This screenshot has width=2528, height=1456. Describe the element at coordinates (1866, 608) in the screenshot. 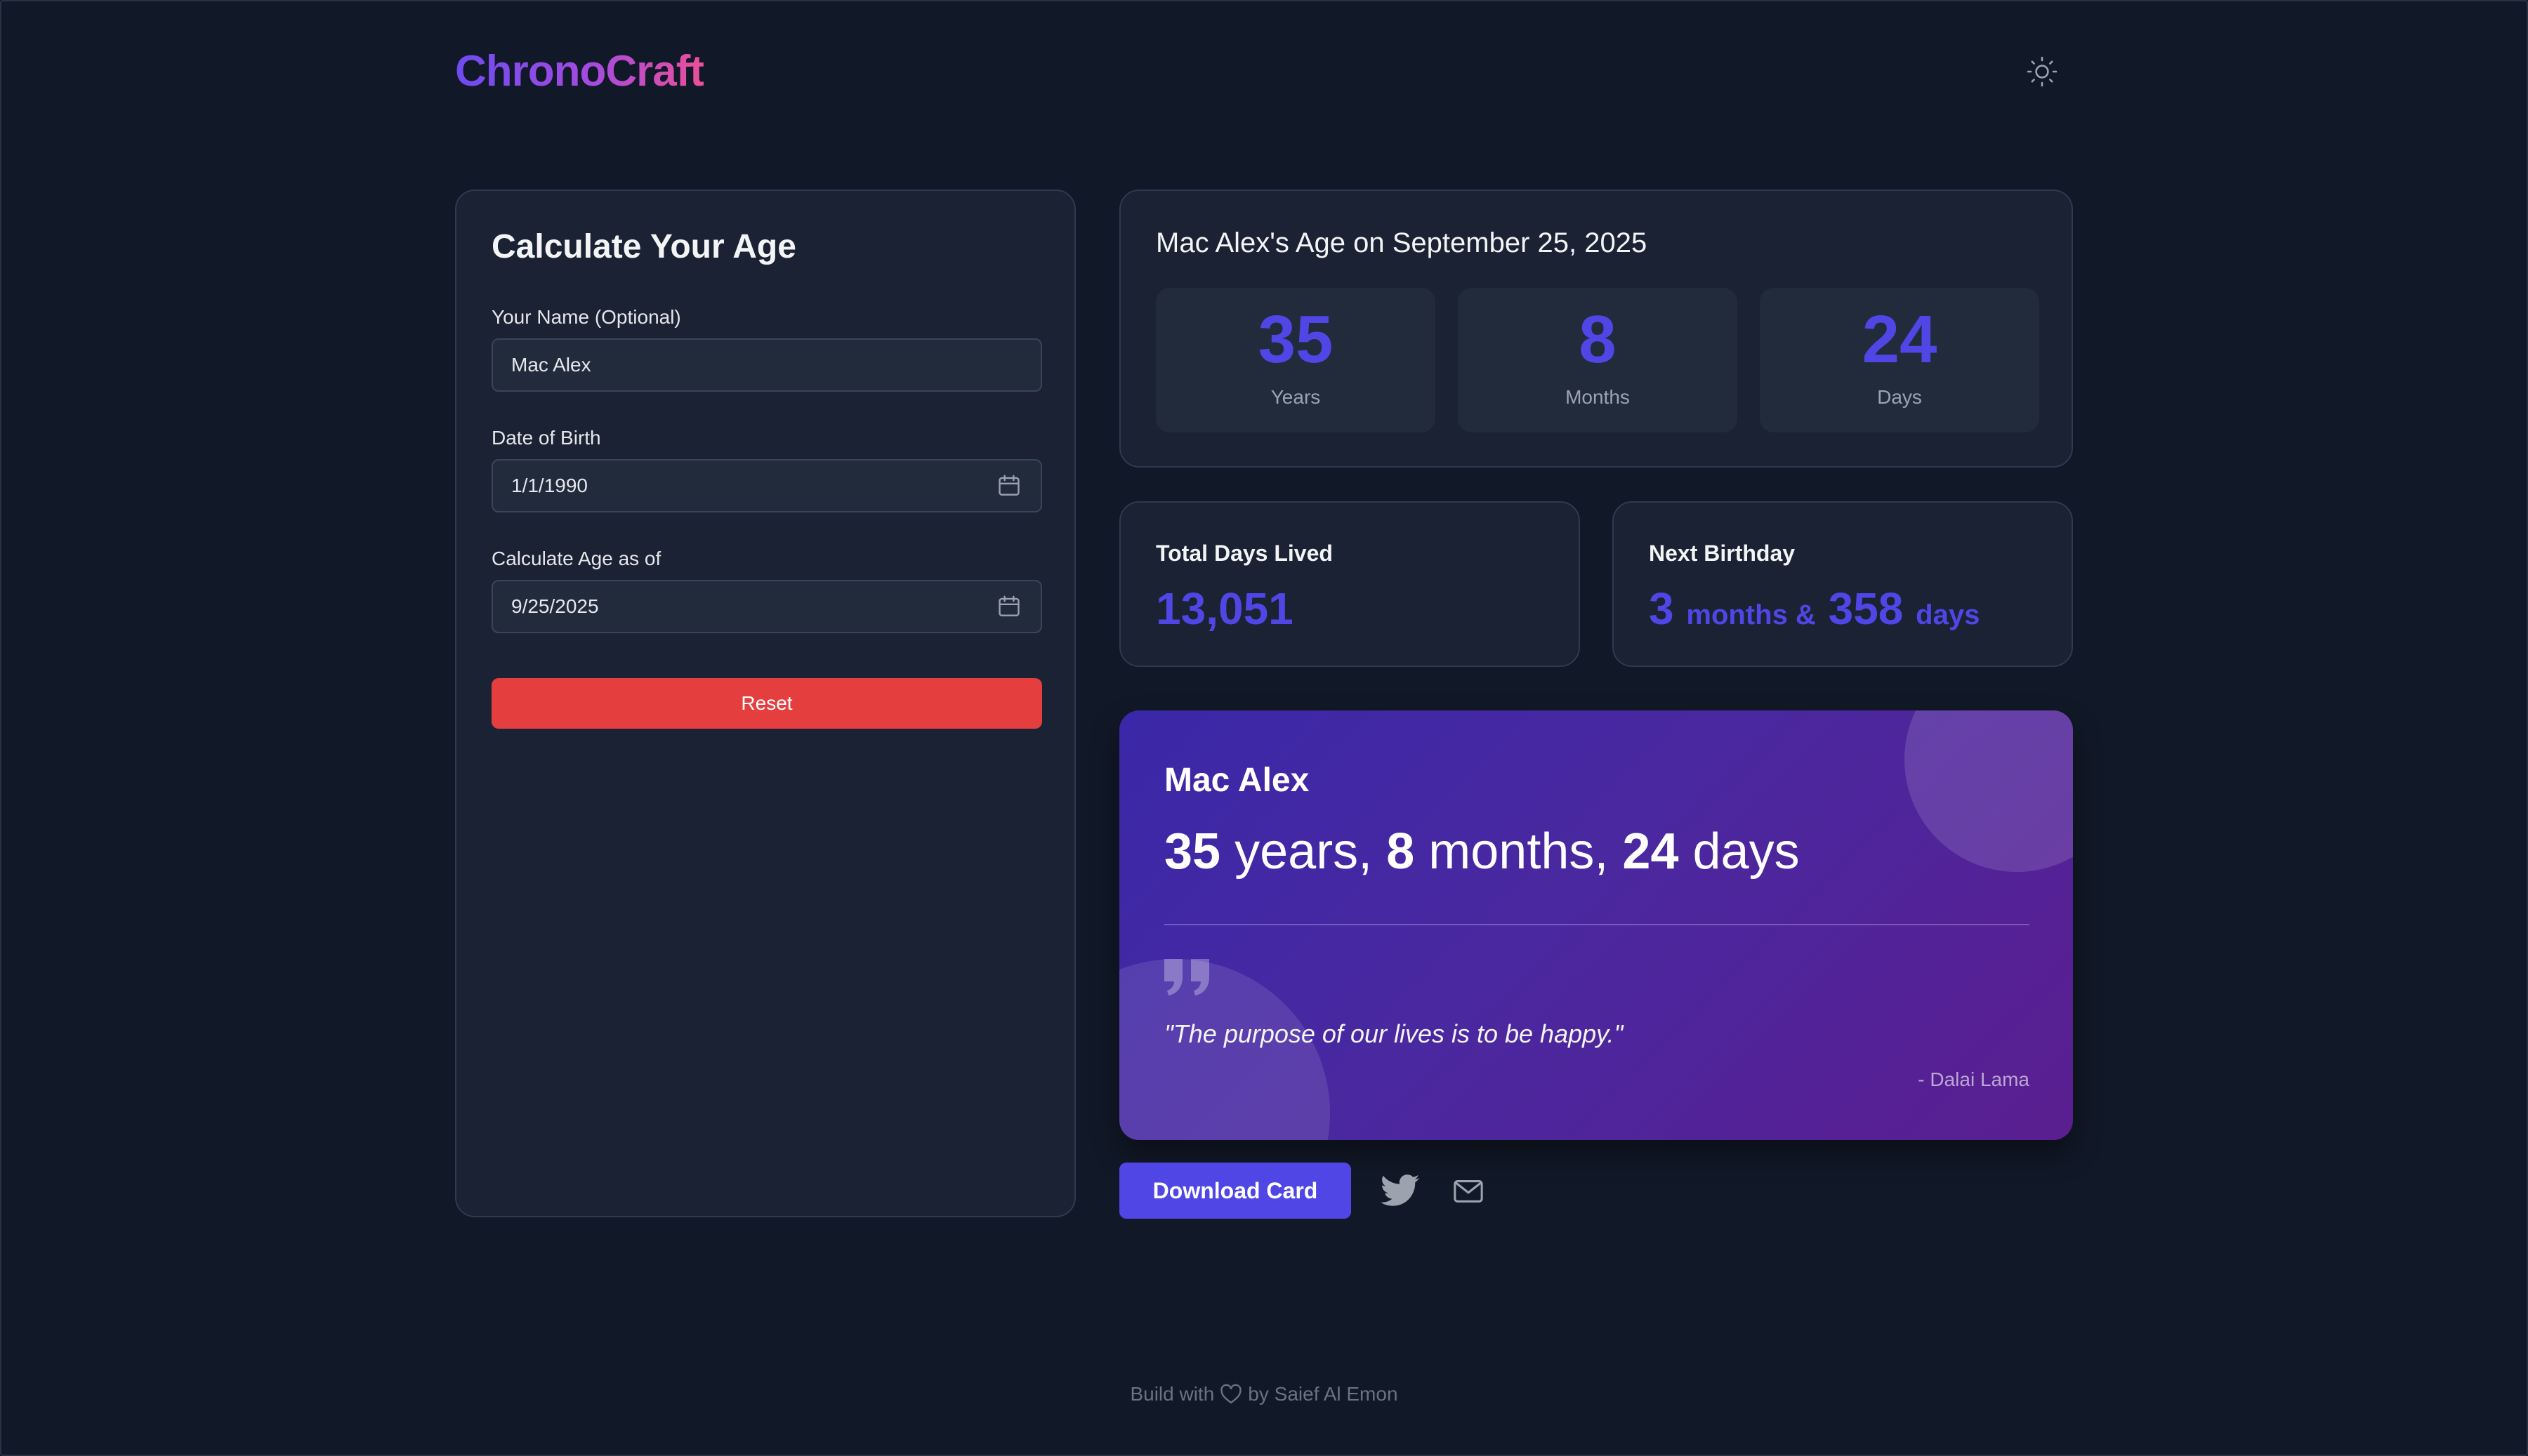

I see `next-birthday-days: 358` at that location.